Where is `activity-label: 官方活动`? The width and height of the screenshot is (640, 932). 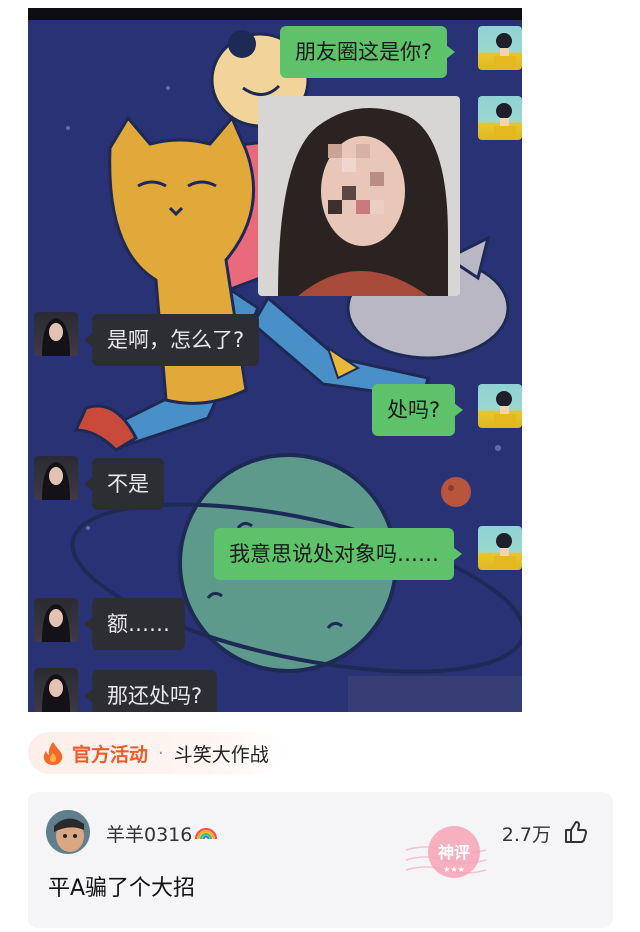
activity-label: 官方活动 is located at coordinates (110, 754).